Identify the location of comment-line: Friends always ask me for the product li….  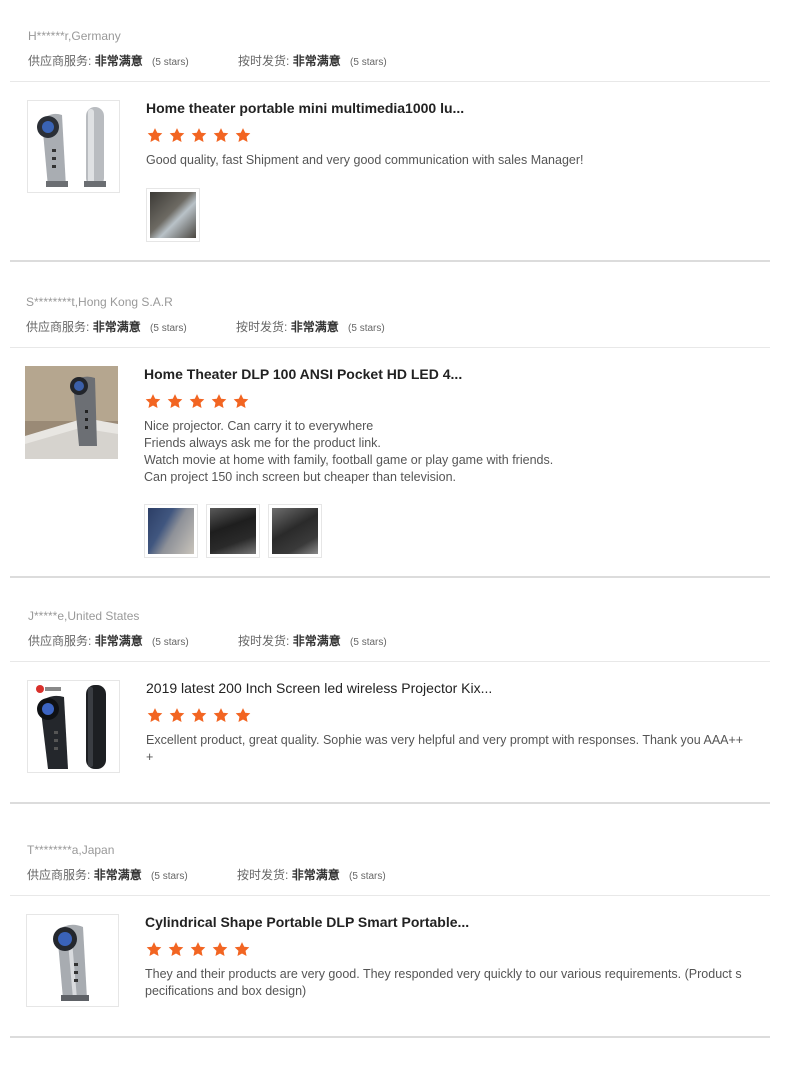
(262, 443).